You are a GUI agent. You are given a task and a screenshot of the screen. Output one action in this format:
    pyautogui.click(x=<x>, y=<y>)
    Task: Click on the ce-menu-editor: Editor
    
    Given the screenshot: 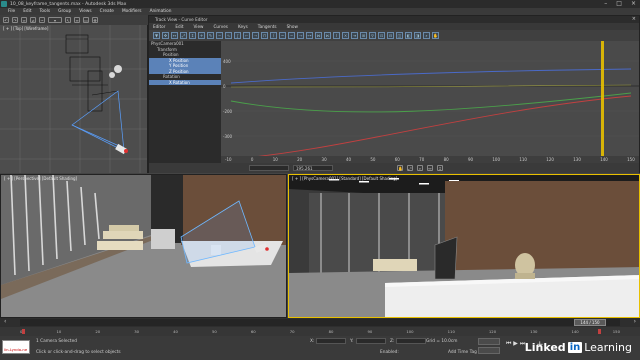 What is the action you would take?
    pyautogui.click(x=159, y=26)
    